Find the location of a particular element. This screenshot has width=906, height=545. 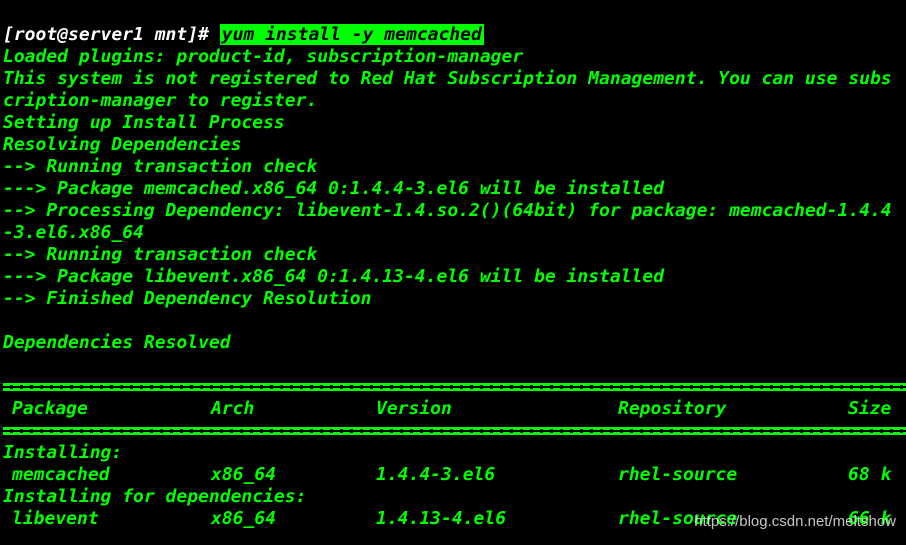

installing-label: Installing: is located at coordinates (63, 452).